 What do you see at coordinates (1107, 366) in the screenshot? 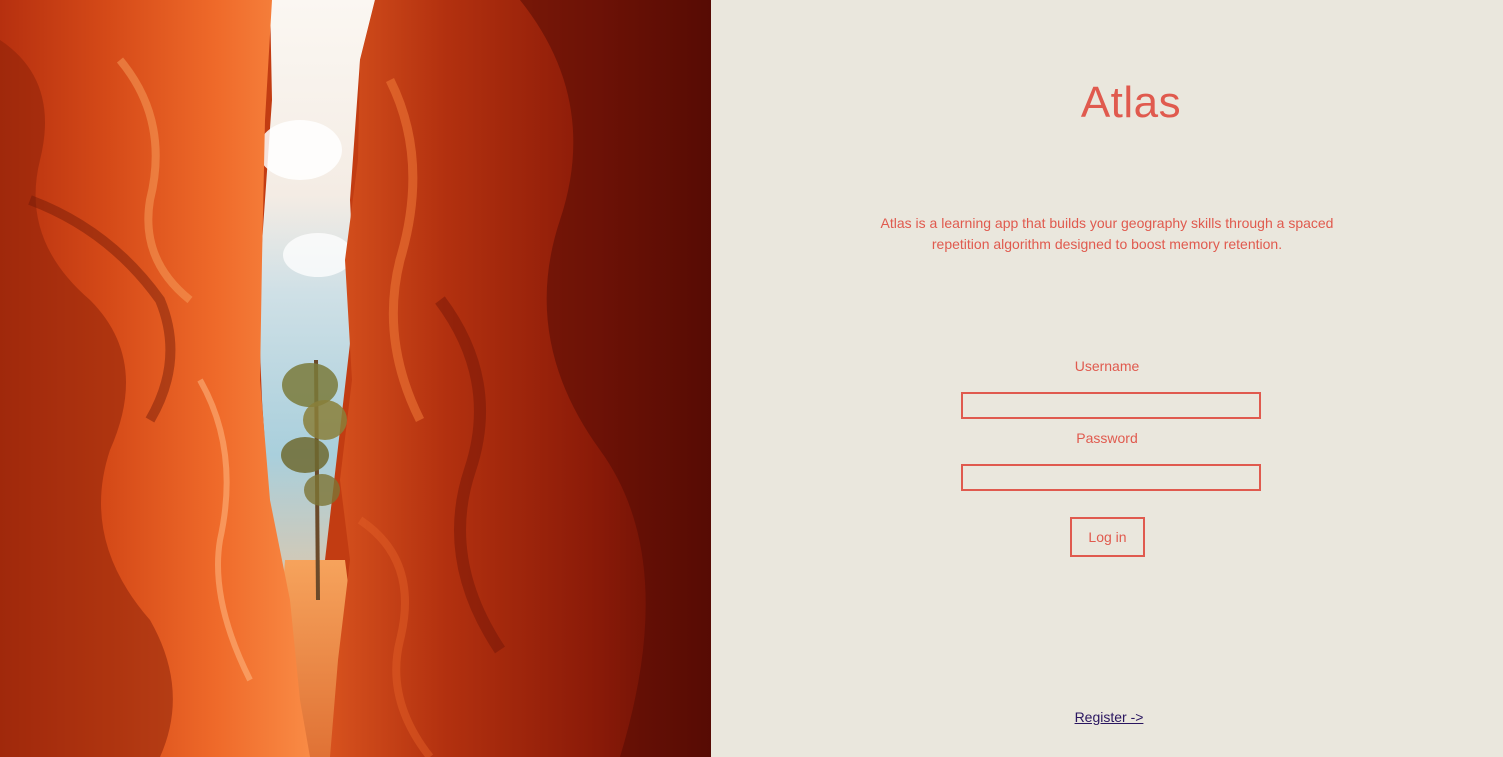
I see `username-label: Username` at bounding box center [1107, 366].